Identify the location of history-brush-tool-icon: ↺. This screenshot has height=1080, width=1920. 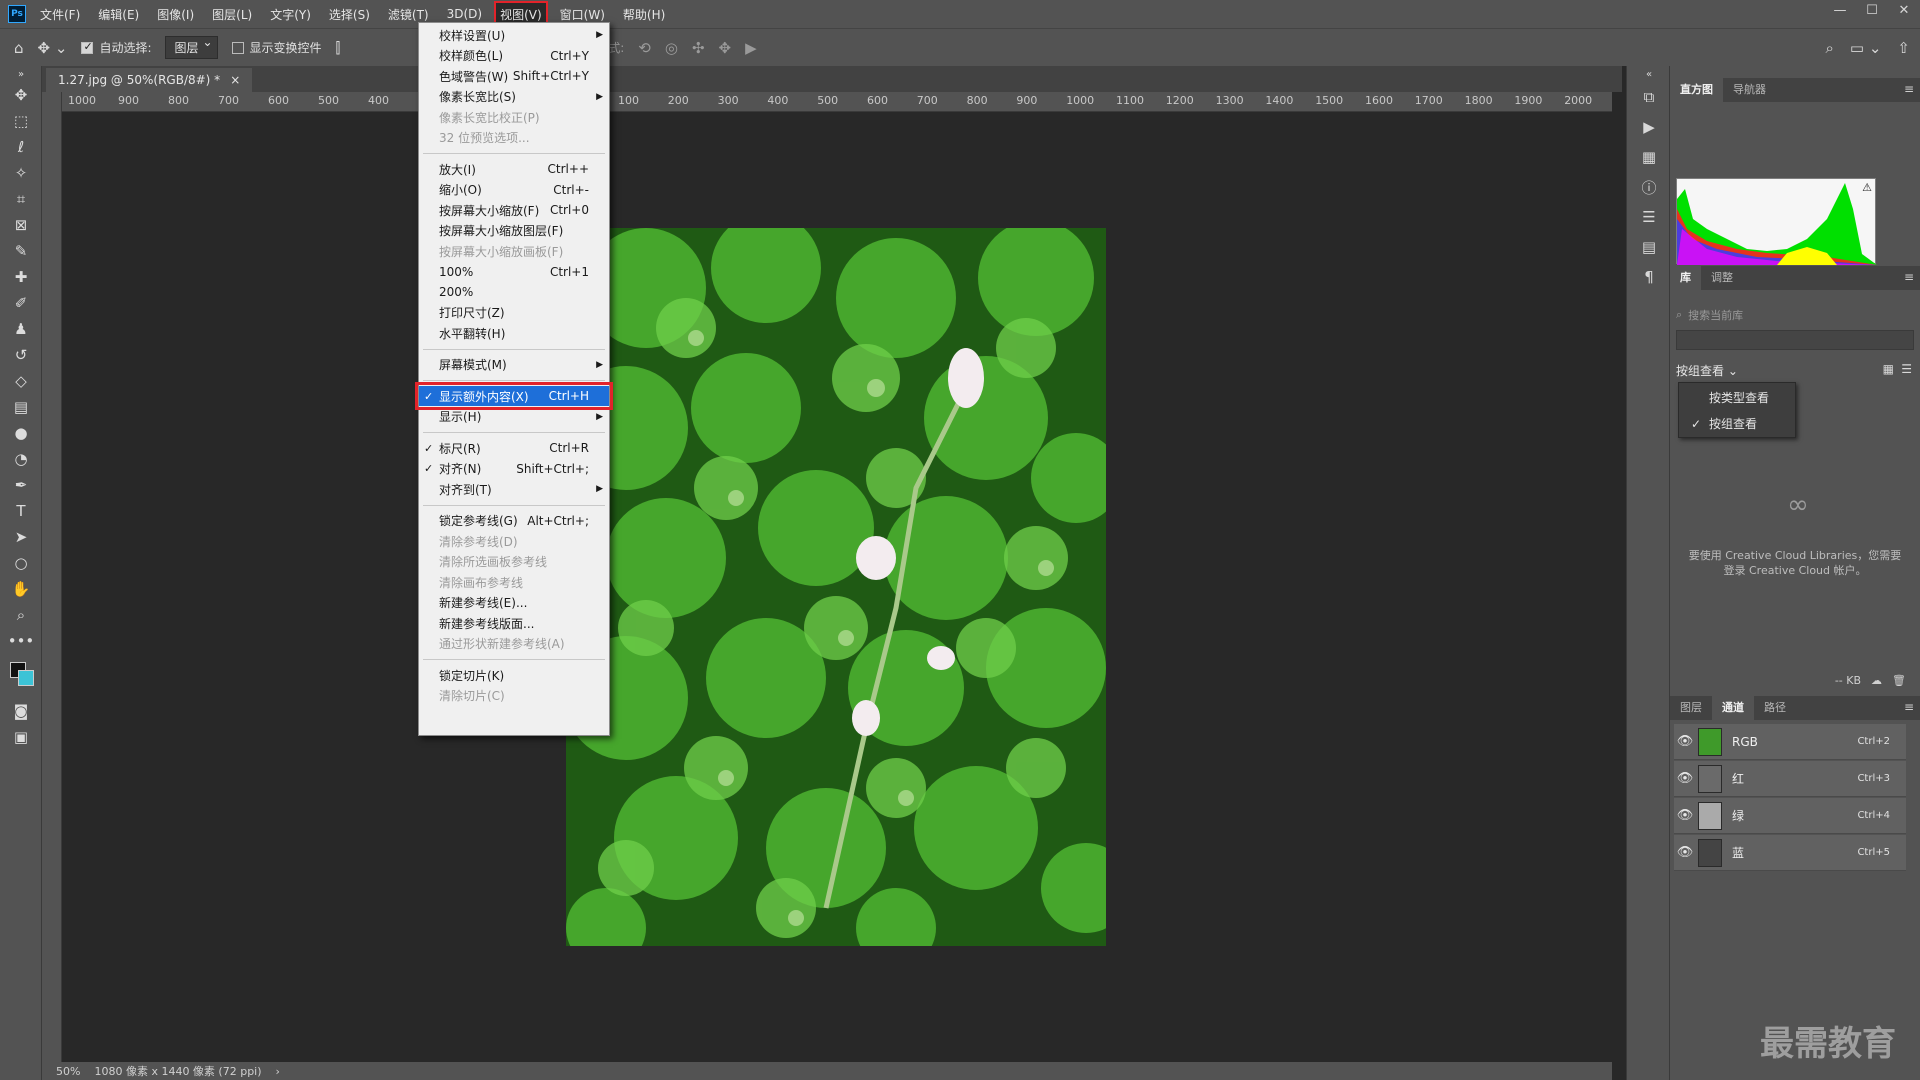
(21, 355).